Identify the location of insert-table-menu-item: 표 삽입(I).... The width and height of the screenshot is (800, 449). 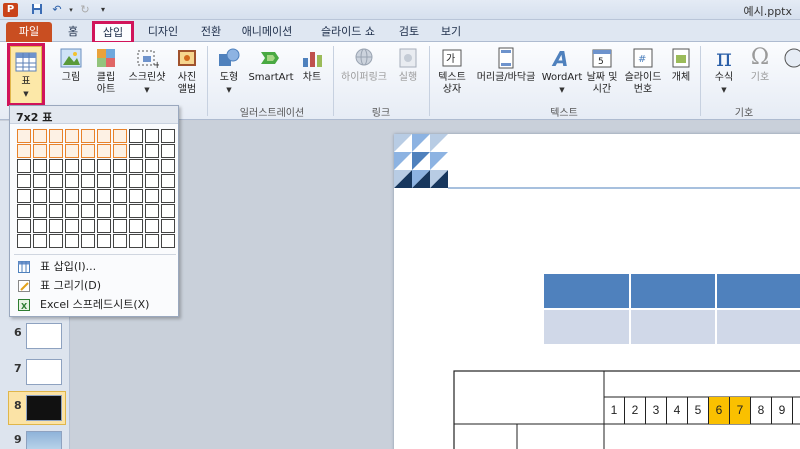
(95, 267).